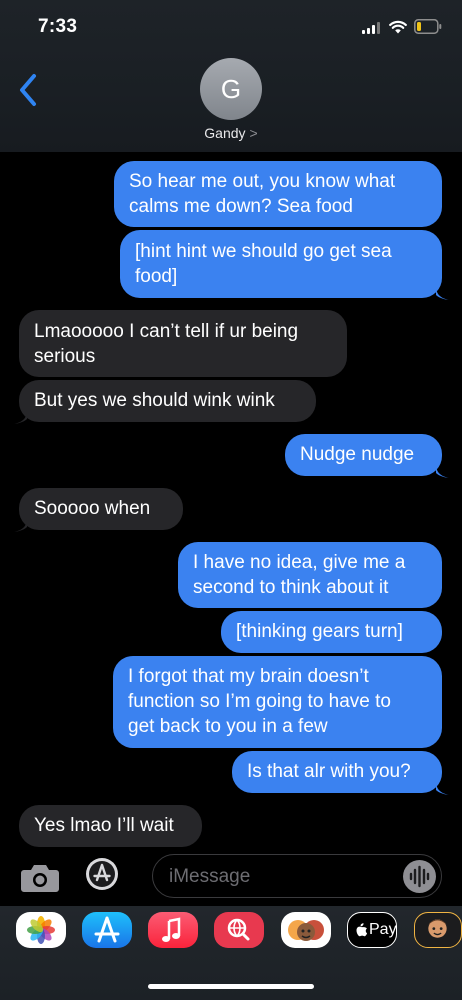 This screenshot has width=462, height=1000. What do you see at coordinates (363, 455) in the screenshot?
I see `message-sent: Nudge nudge` at bounding box center [363, 455].